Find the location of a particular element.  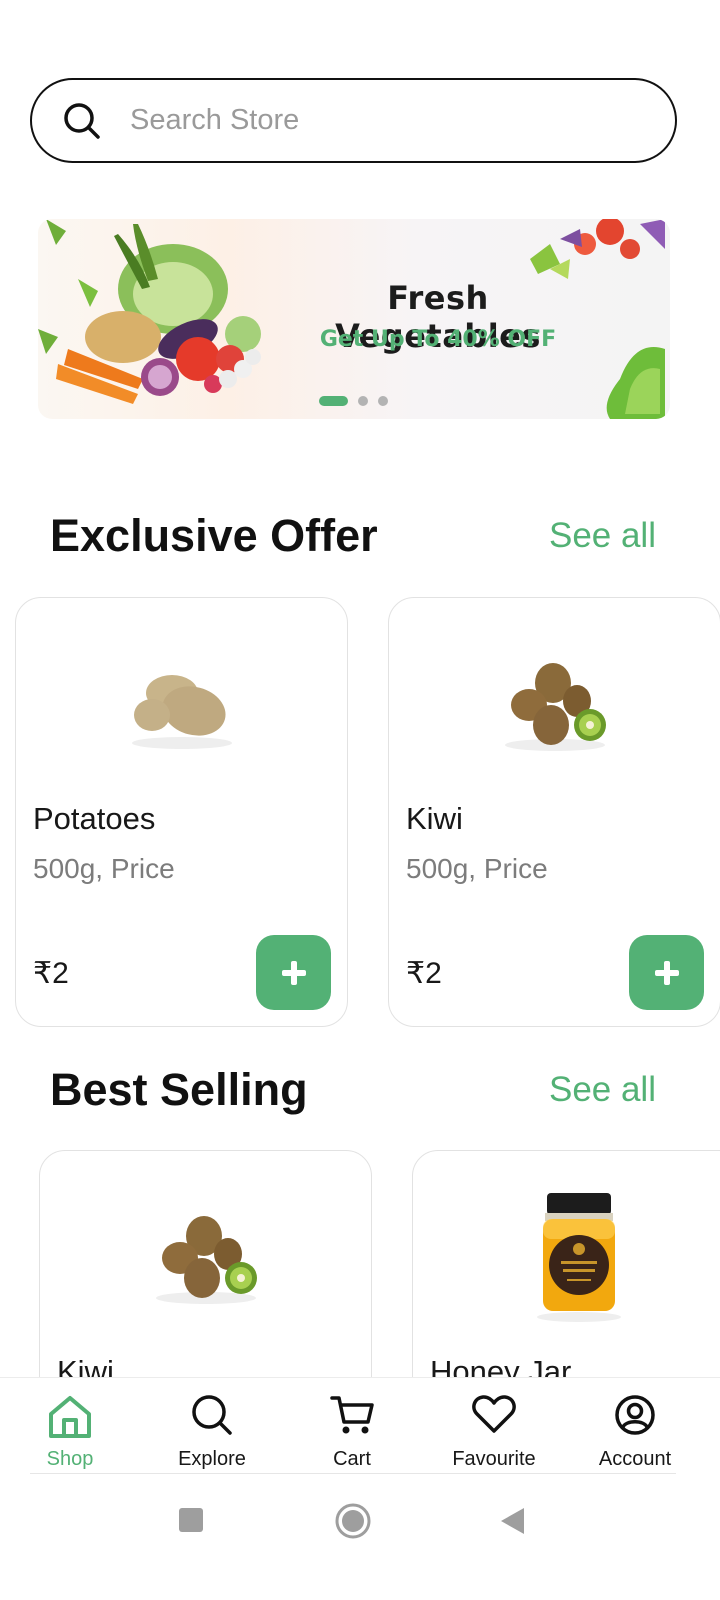

nav-item-shop: Shop is located at coordinates (70, 1426).